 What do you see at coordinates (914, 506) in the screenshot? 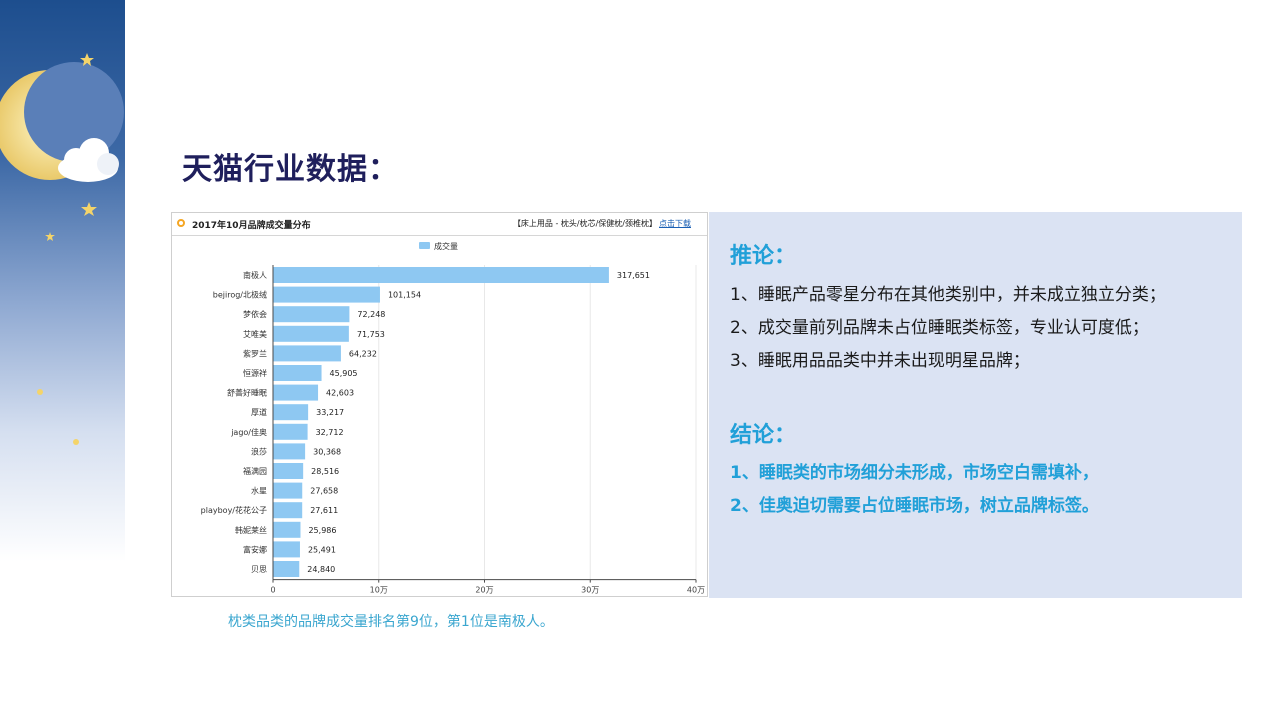
I see `conclusion-item: 2、佳奥迫切需要占位睡眠市场，树立品牌标签。` at bounding box center [914, 506].